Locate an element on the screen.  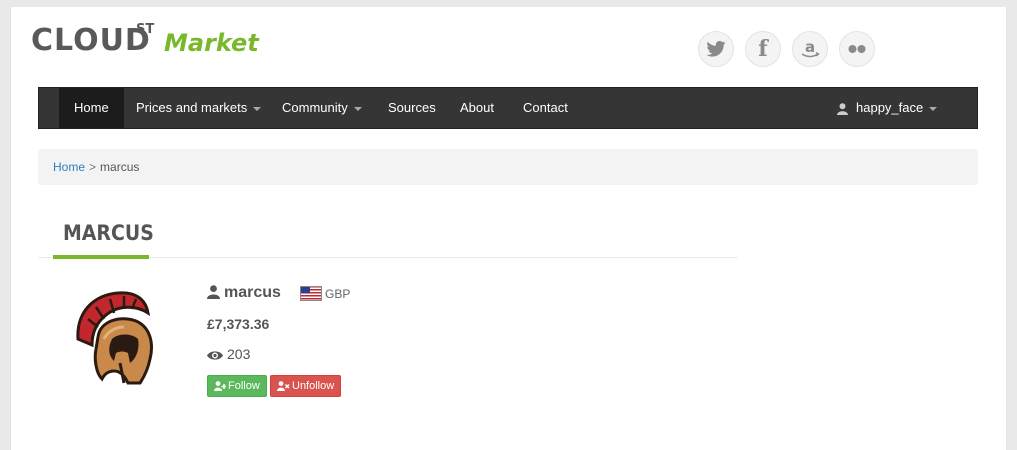
unfollow-button: Unfollow is located at coordinates (306, 386).